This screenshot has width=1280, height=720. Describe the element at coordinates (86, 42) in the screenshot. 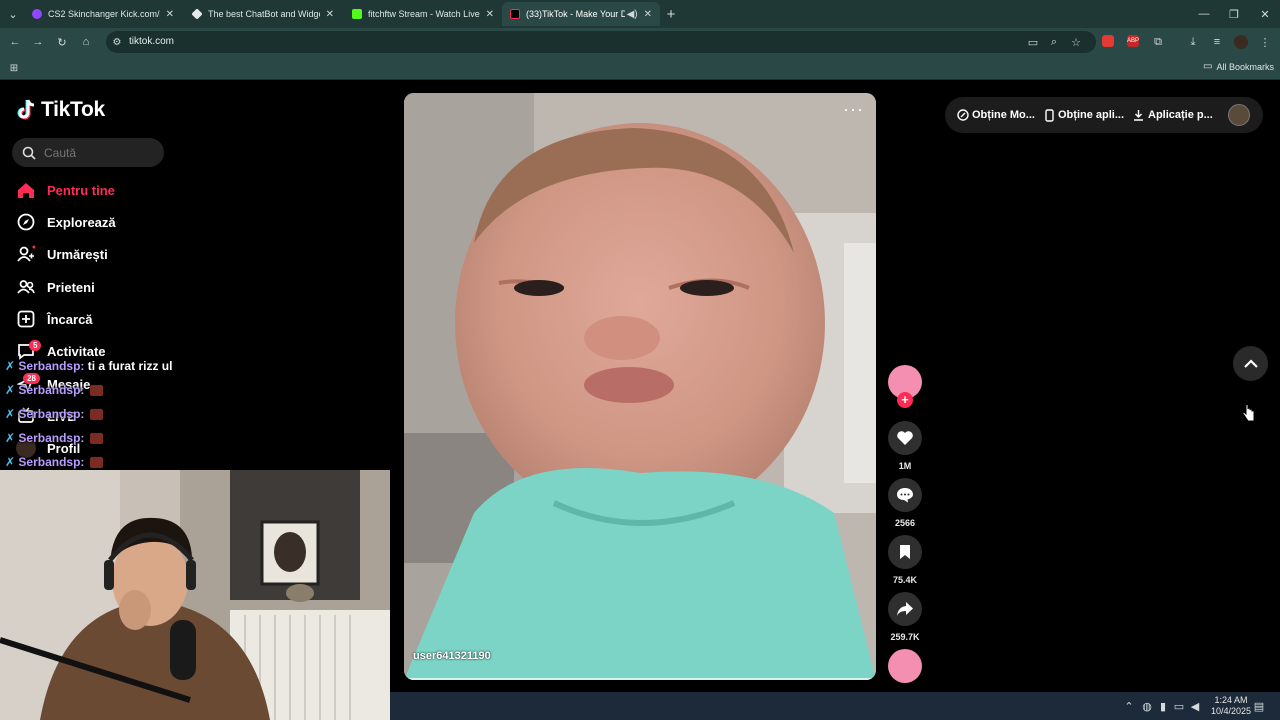

I see `home-icon: ⌂` at that location.